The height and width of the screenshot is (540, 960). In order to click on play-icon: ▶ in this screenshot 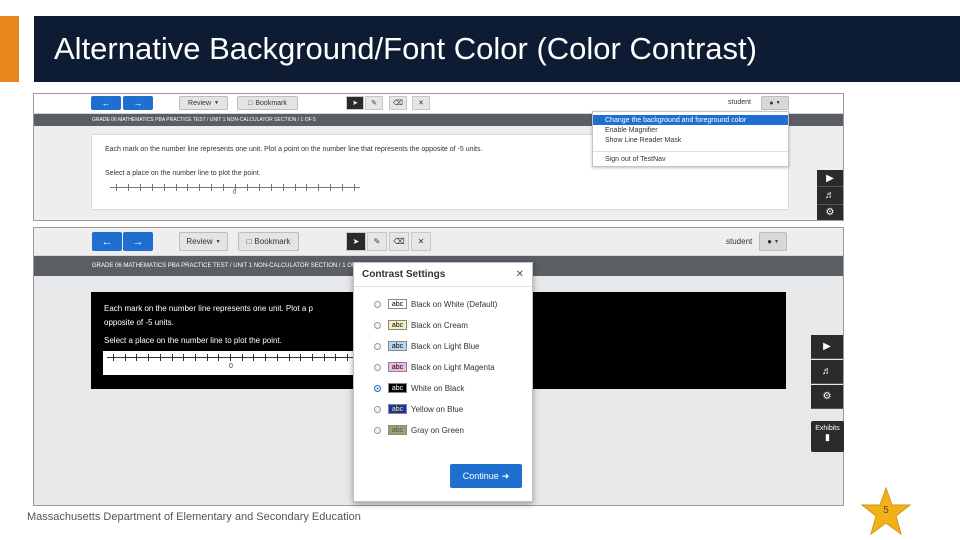, I will do `click(827, 346)`.